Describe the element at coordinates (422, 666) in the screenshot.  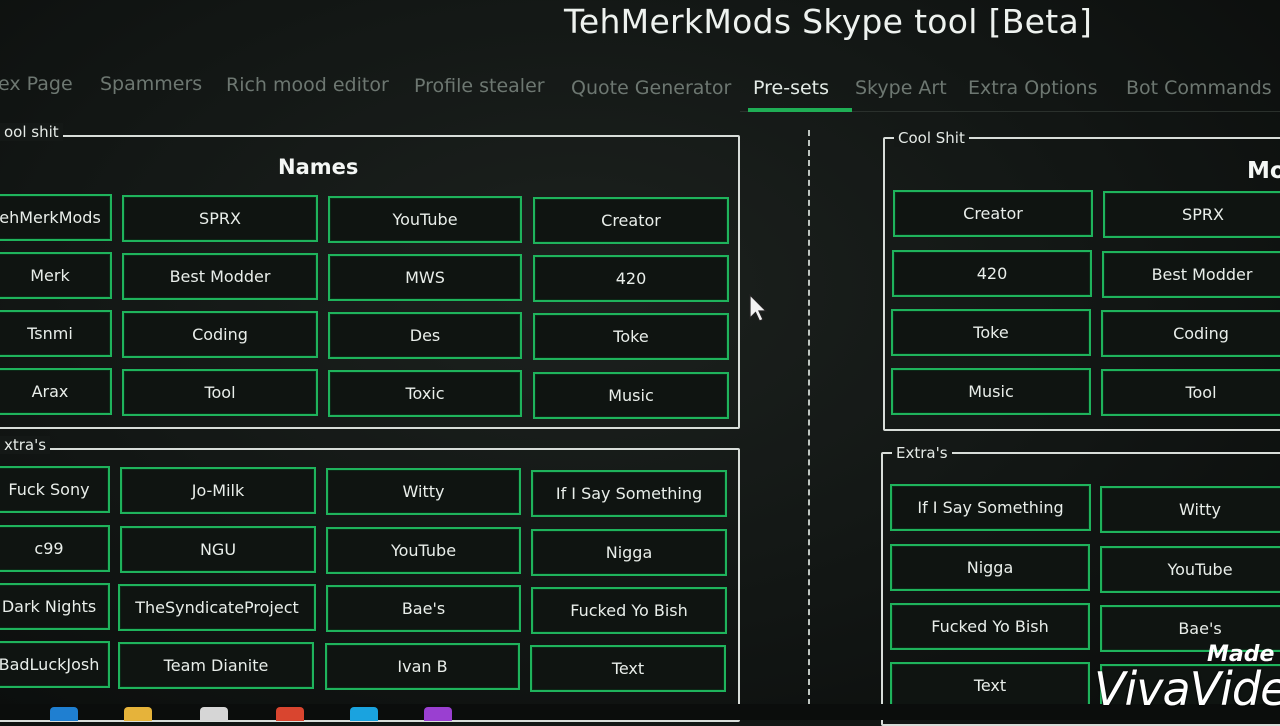
I see `preset-button: Ivan B` at that location.